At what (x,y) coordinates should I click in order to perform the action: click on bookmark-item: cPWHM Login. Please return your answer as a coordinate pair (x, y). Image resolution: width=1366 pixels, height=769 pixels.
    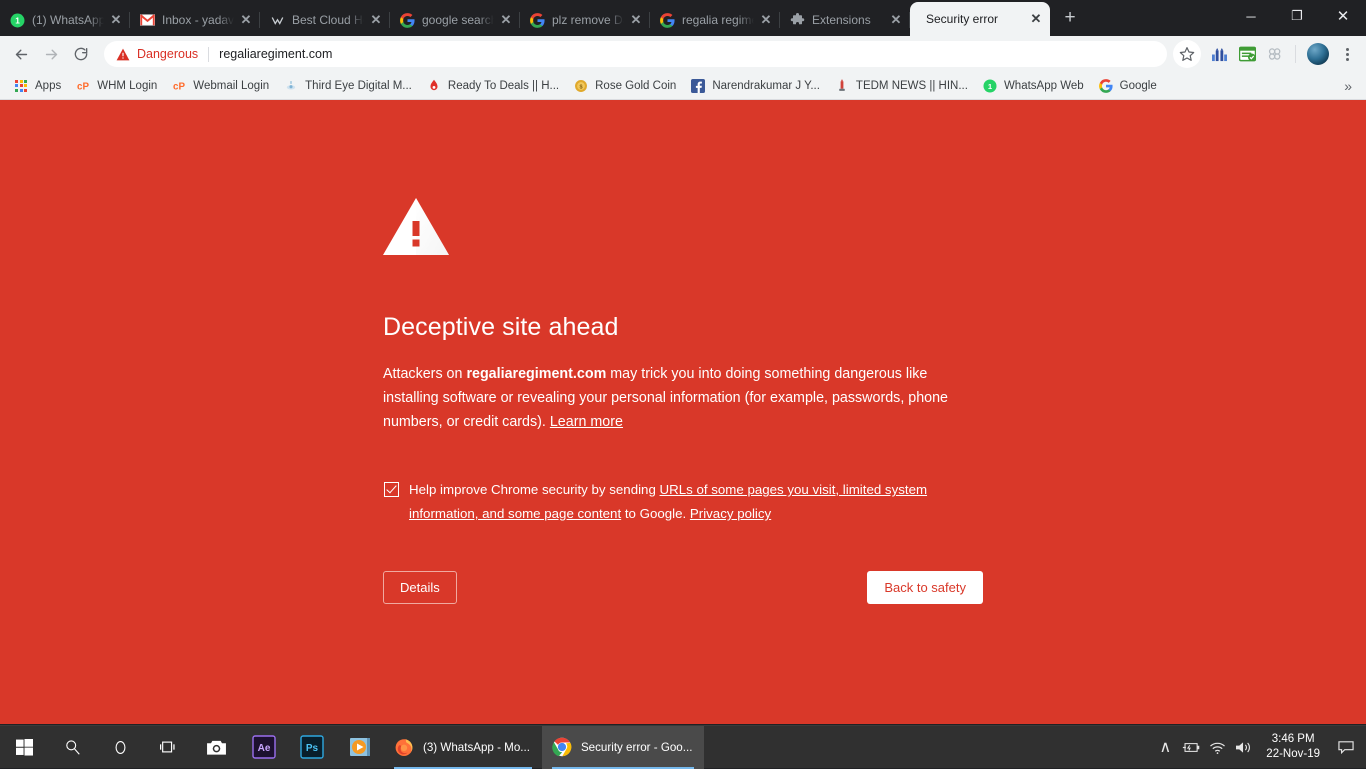
    Looking at the image, I should click on (116, 86).